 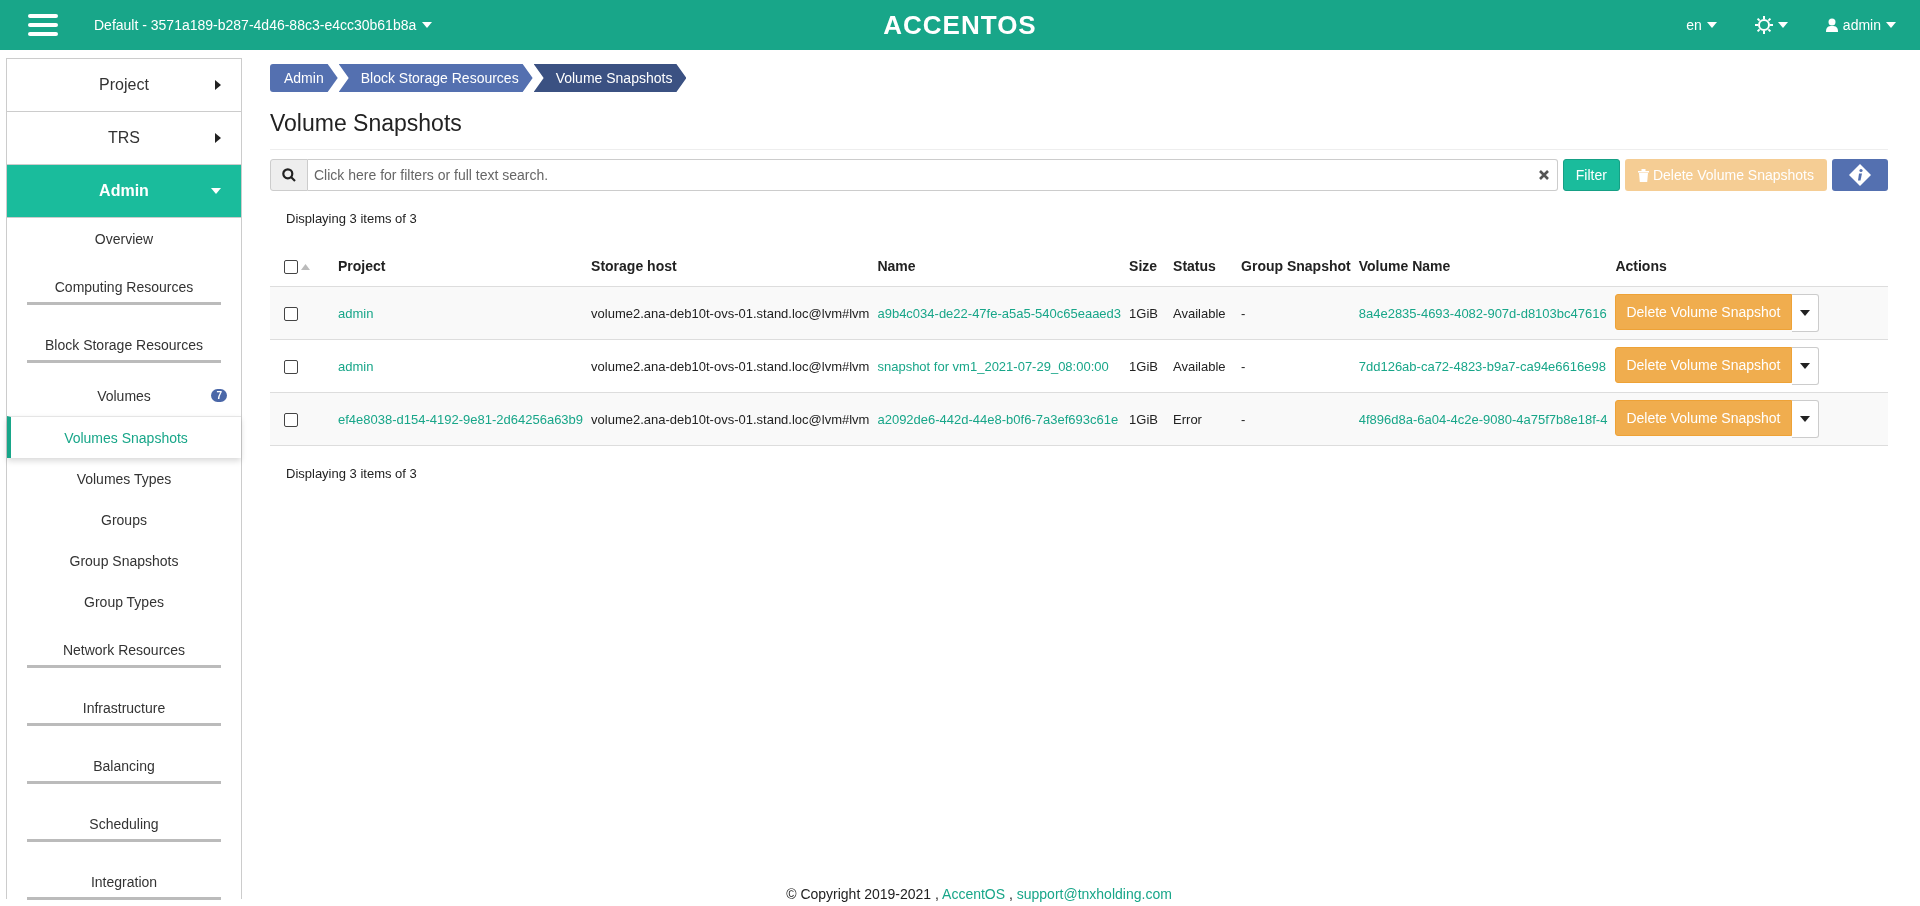 I want to click on column-header: Name, so click(x=896, y=266).